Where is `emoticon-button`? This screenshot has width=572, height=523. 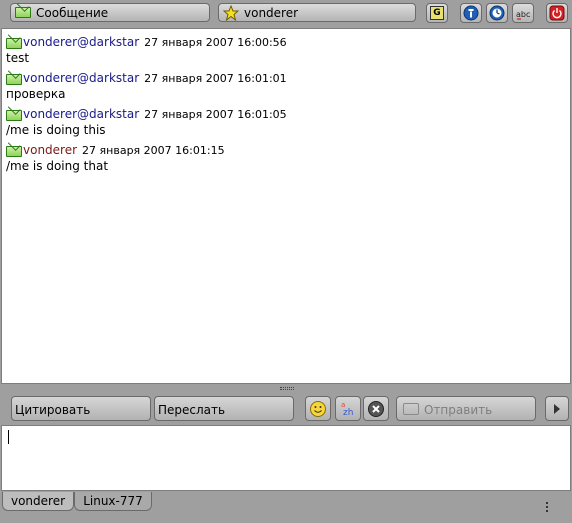
emoticon-button is located at coordinates (318, 408).